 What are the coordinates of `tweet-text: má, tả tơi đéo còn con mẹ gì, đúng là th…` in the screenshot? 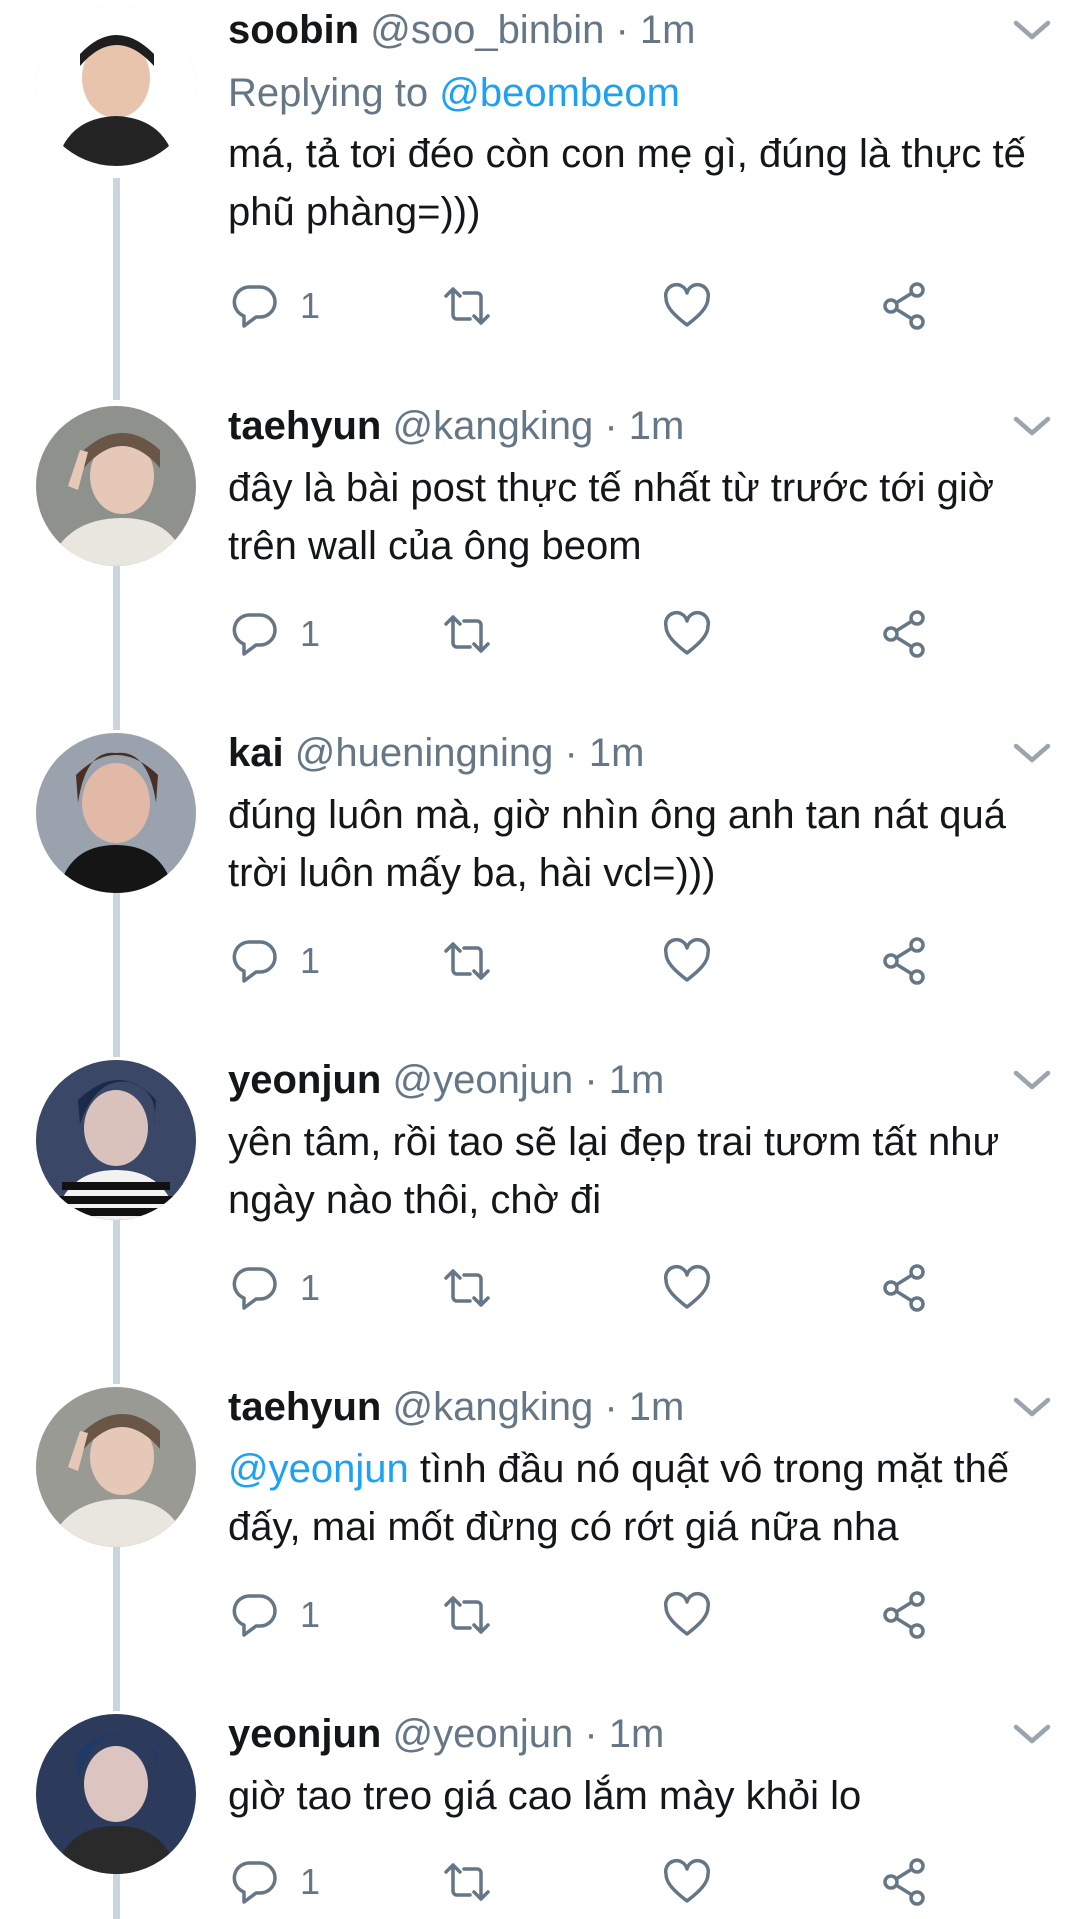 It's located at (627, 183).